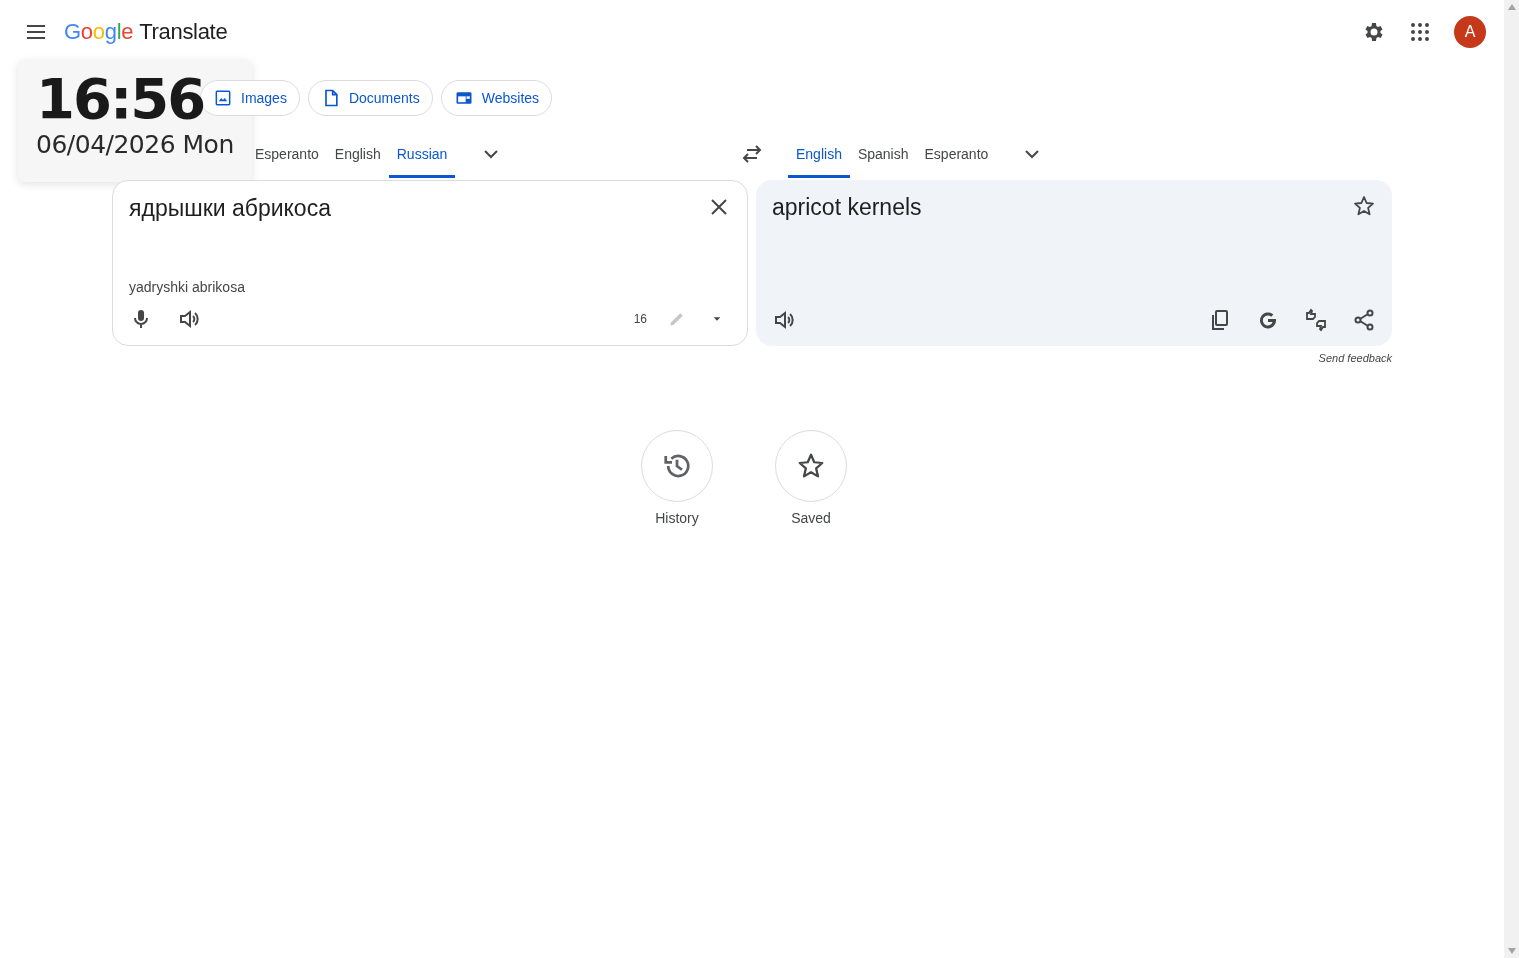 The width and height of the screenshot is (1519, 958). I want to click on account-avatar: A, so click(1470, 32).